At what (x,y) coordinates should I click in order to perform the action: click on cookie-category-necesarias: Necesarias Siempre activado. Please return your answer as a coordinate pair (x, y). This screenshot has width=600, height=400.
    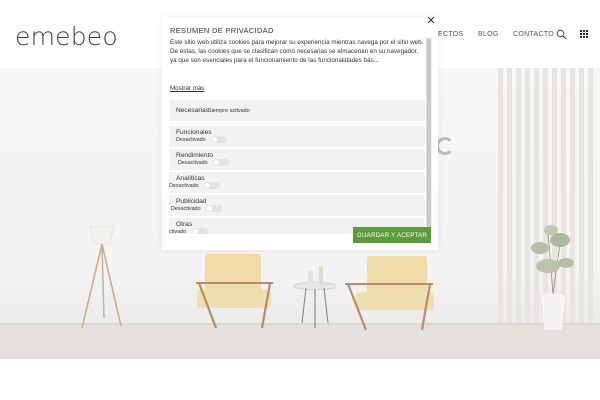
    Looking at the image, I should click on (297, 110).